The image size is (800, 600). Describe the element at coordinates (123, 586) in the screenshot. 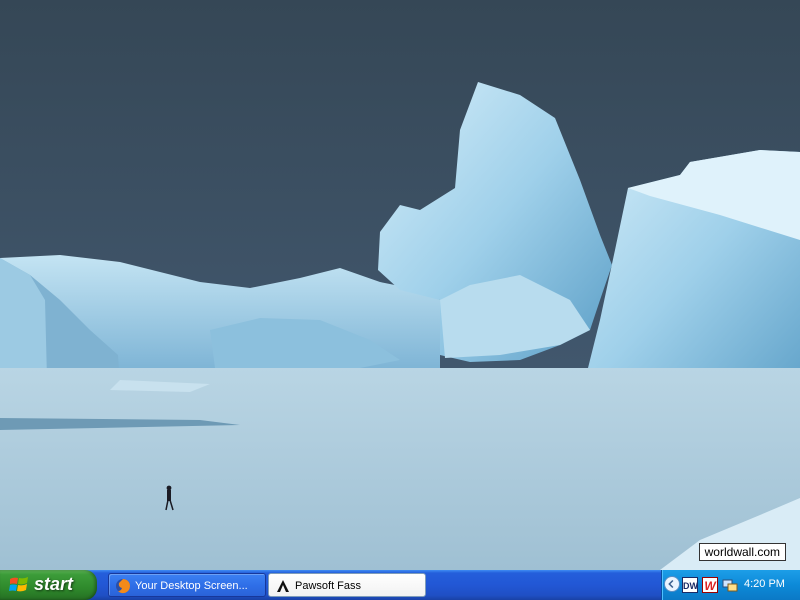

I see `firefox-icon` at that location.